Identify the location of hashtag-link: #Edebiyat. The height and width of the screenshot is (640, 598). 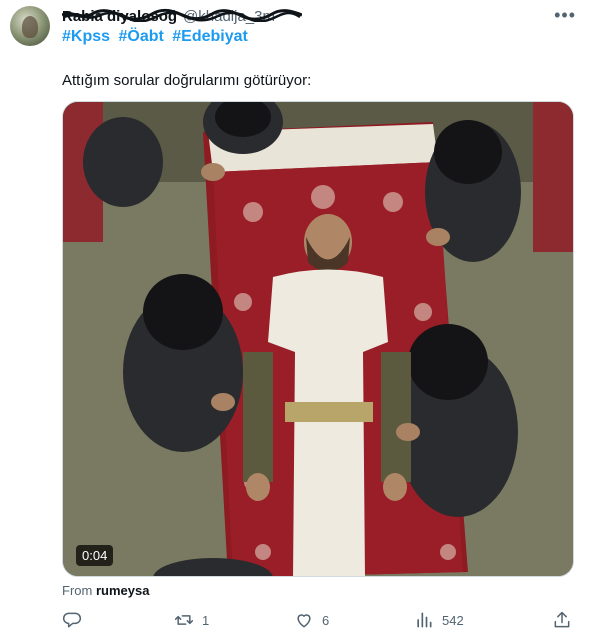
(210, 36).